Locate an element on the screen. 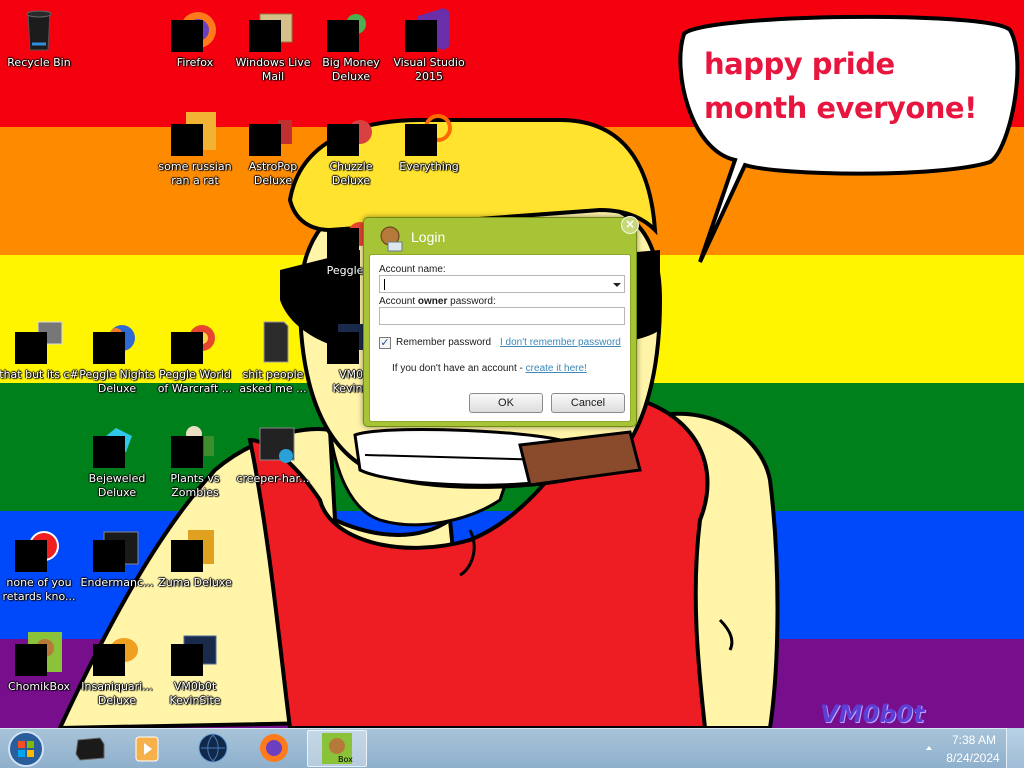  search-icon is located at coordinates (429, 134).